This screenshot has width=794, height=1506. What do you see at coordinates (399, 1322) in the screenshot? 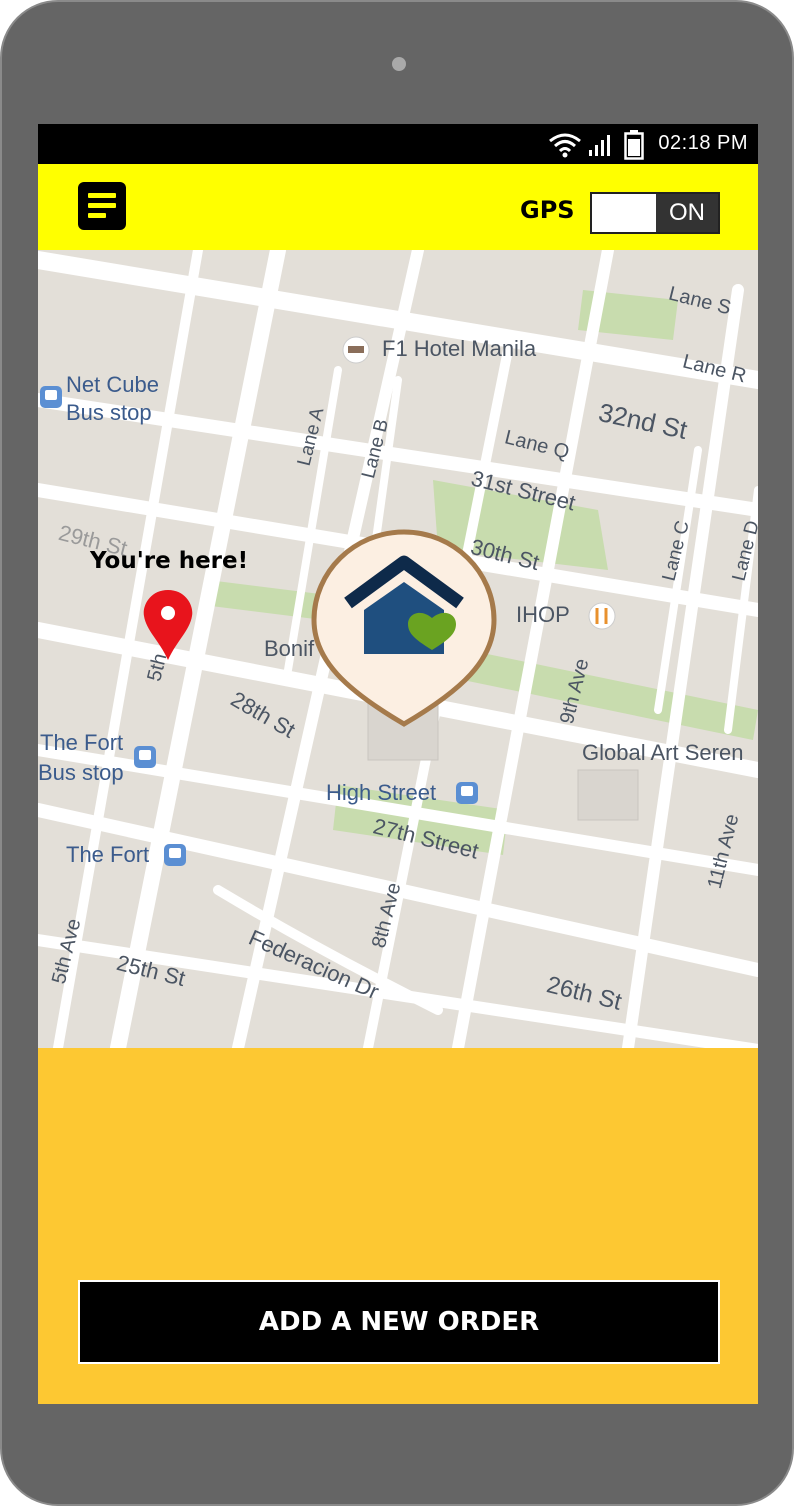
I see `add-order-button: ADD A NEW ORDER` at bounding box center [399, 1322].